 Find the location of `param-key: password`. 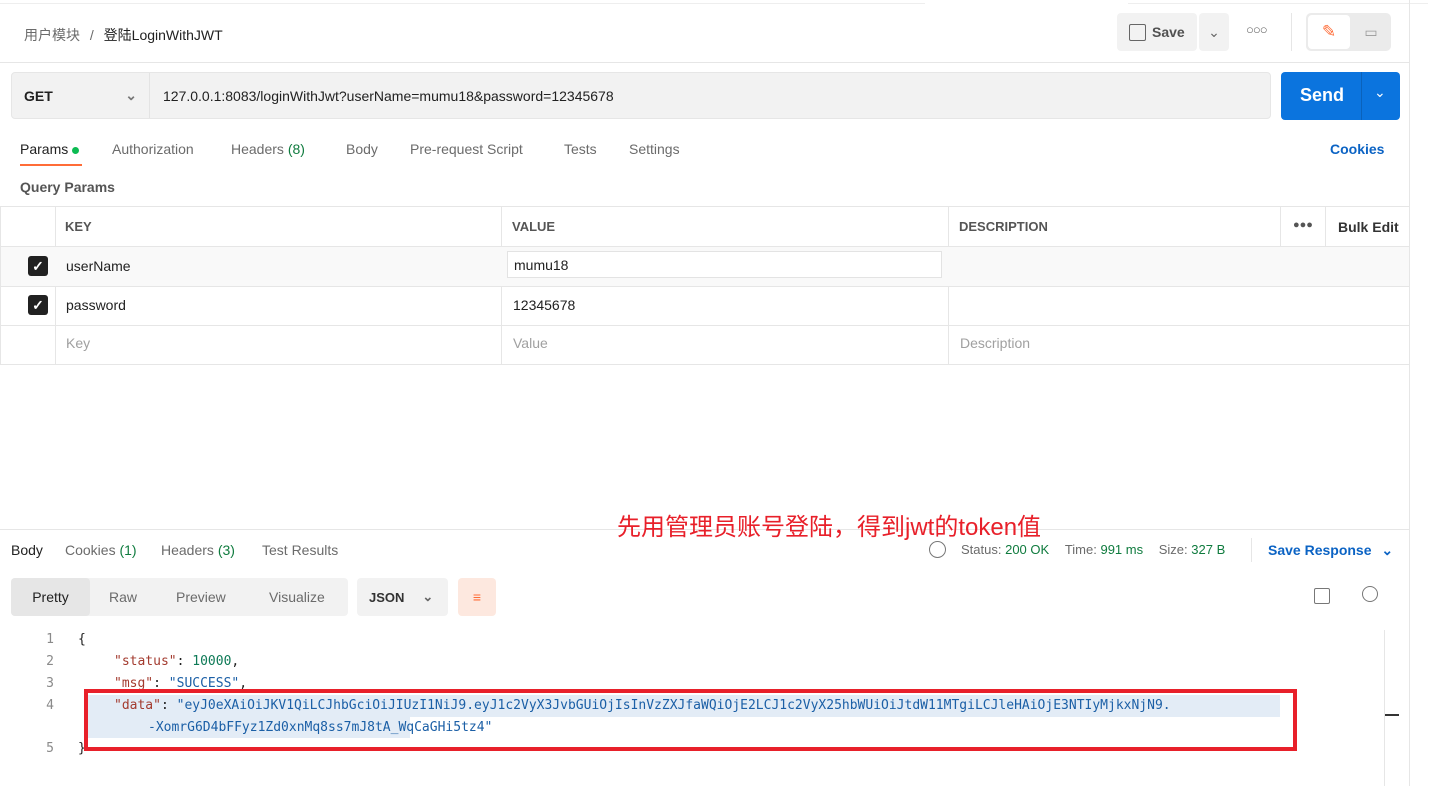

param-key: password is located at coordinates (96, 305).